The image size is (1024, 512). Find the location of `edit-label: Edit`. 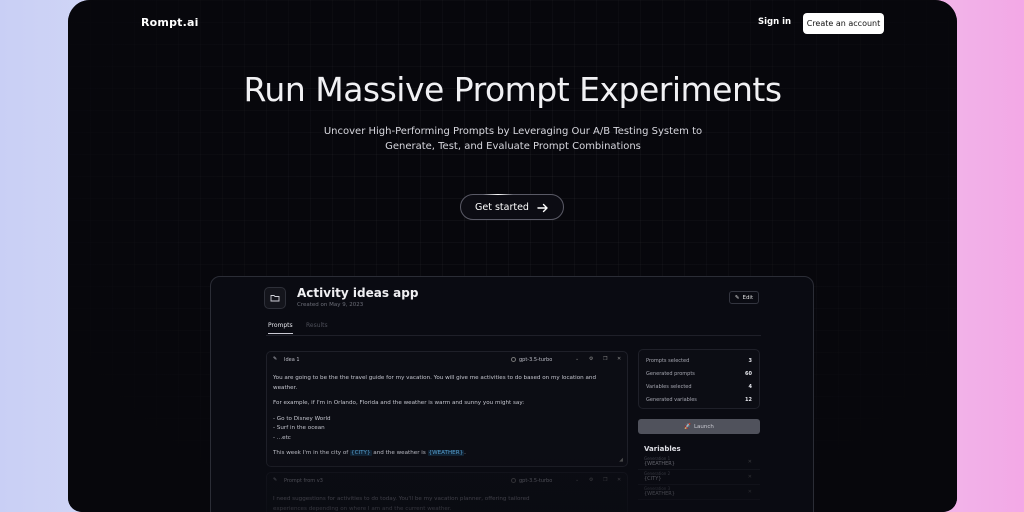

edit-label: Edit is located at coordinates (748, 297).